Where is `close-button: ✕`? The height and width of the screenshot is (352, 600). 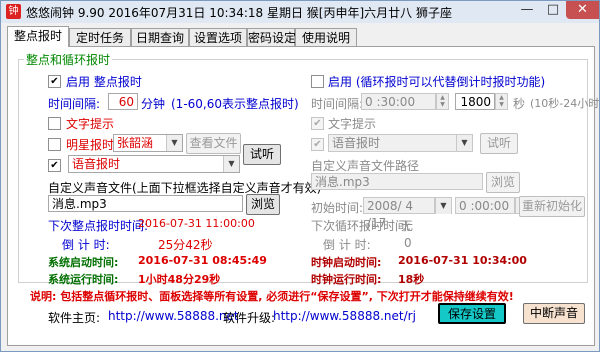
close-button: ✕ is located at coordinates (582, 10).